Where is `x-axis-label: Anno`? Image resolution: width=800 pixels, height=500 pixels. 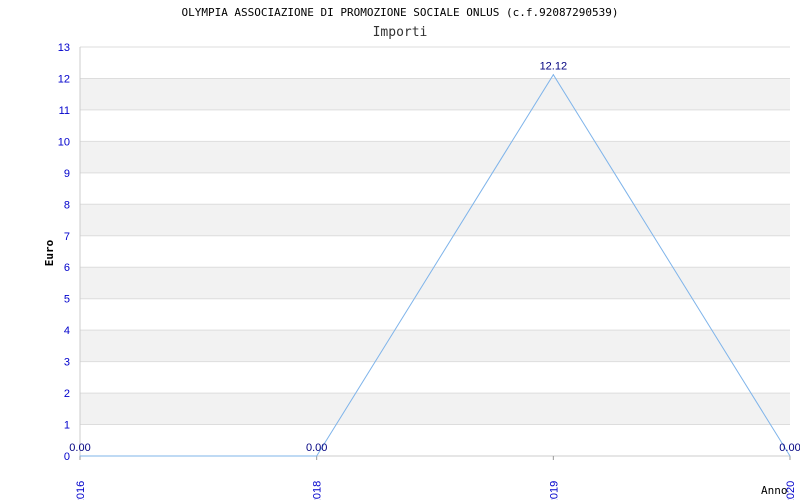 x-axis-label: Anno is located at coordinates (774, 490).